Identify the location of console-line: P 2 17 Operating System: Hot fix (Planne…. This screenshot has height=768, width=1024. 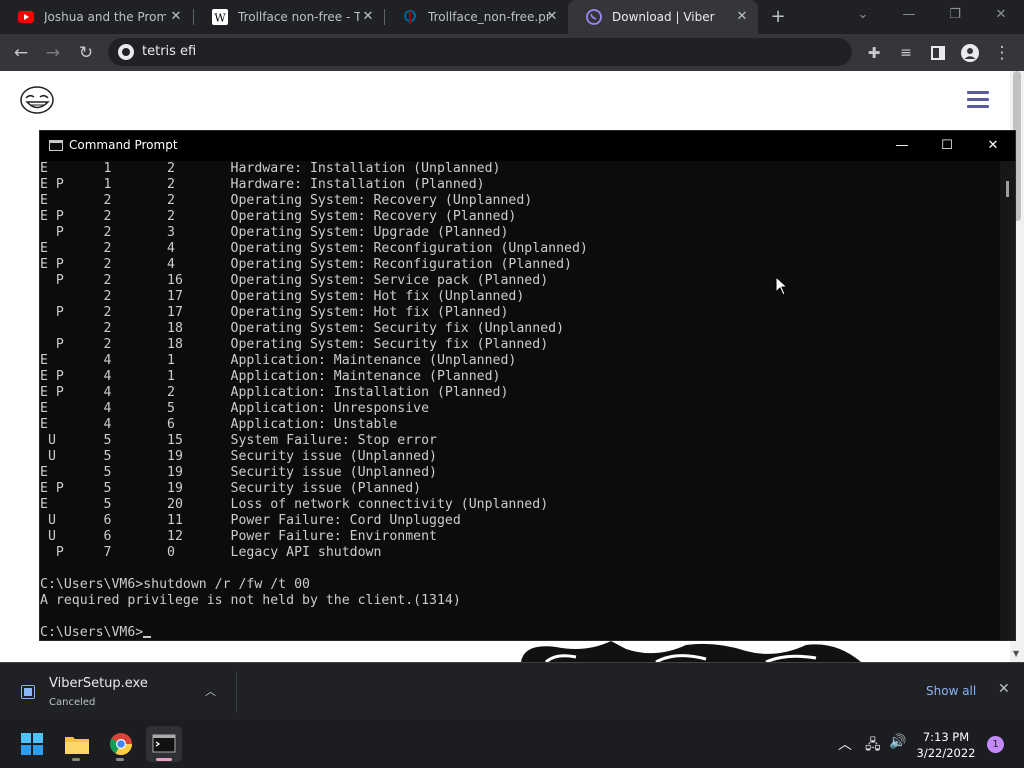
(274, 312).